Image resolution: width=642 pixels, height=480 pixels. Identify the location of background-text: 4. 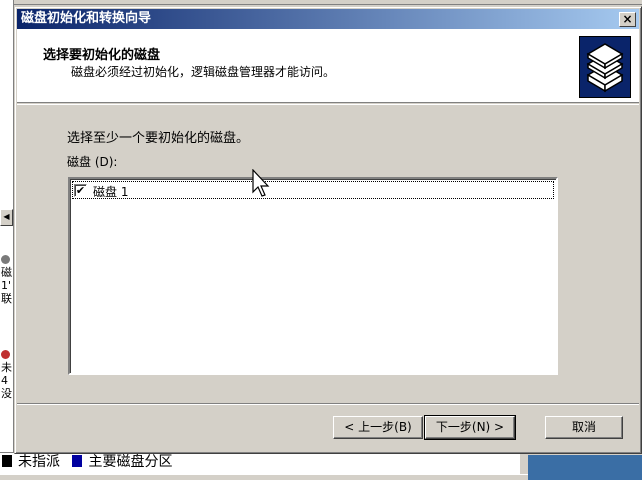
(4, 380).